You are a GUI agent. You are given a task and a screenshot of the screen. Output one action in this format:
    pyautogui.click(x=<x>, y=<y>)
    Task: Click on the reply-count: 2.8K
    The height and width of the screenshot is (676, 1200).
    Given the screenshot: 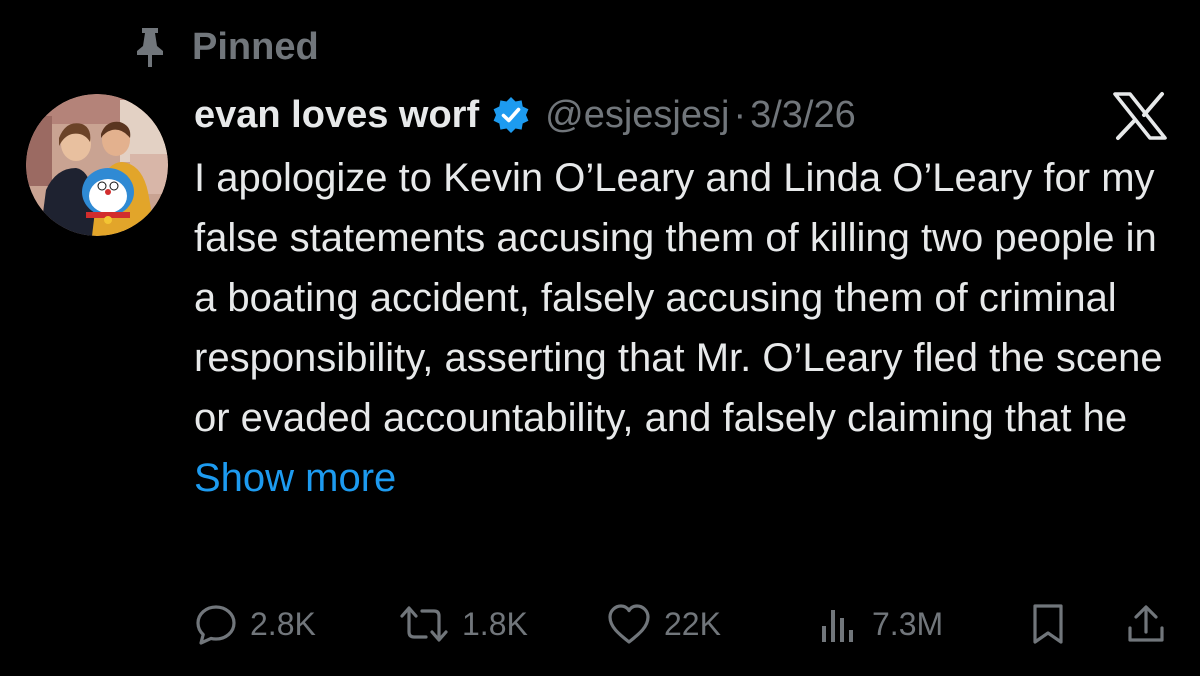 What is the action you would take?
    pyautogui.click(x=283, y=623)
    